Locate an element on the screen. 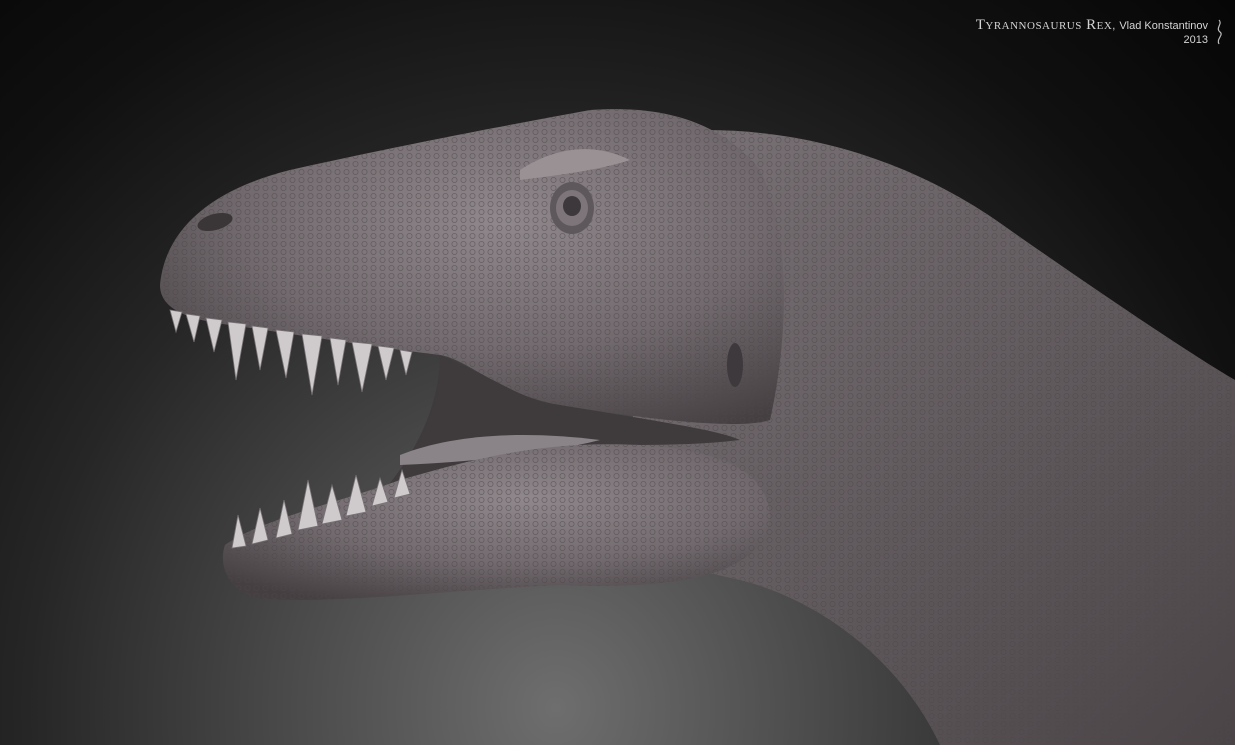 Image resolution: width=1235 pixels, height=745 pixels. artwork-year: 2013 is located at coordinates (1195, 40).